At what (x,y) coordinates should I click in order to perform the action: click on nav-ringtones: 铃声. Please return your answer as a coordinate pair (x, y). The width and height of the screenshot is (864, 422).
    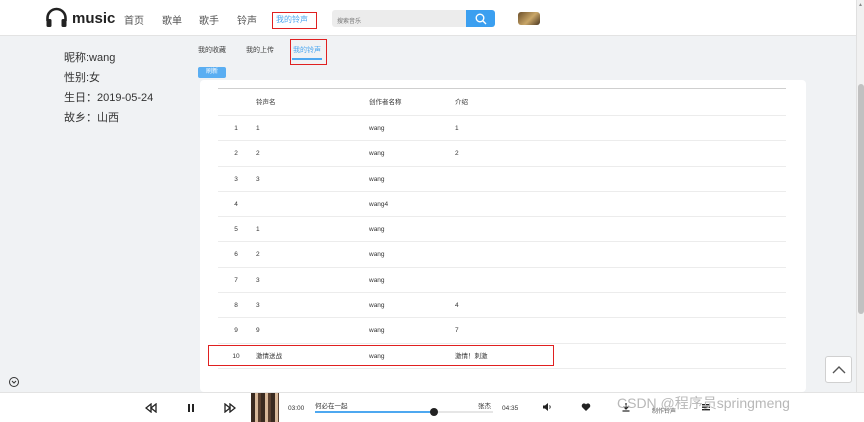
    Looking at the image, I should click on (247, 19).